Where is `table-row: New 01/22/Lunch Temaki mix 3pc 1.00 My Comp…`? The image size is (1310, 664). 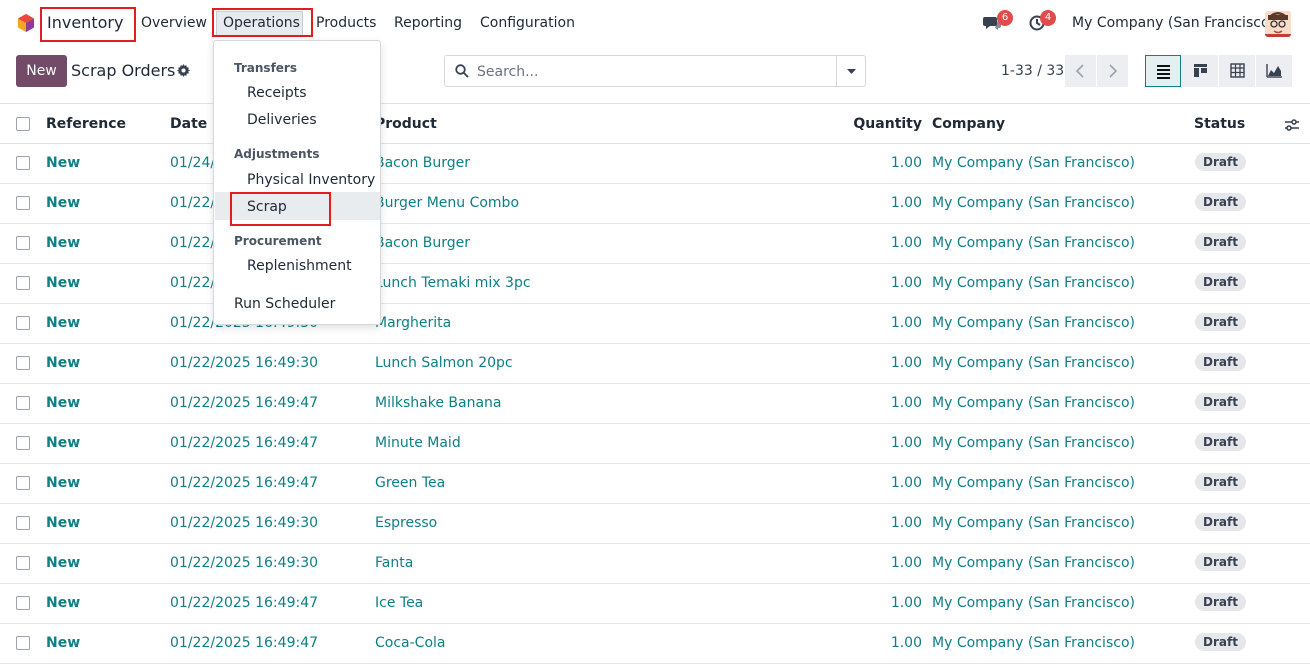
table-row: New 01/22/Lunch Temaki mix 3pc 1.00 My Comp… is located at coordinates (655, 284).